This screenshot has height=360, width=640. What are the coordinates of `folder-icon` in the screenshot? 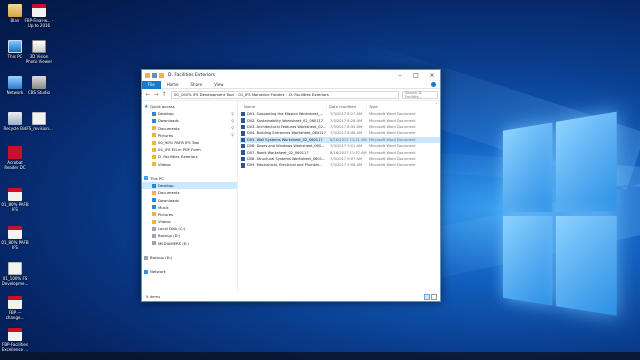 It's located at (147, 75).